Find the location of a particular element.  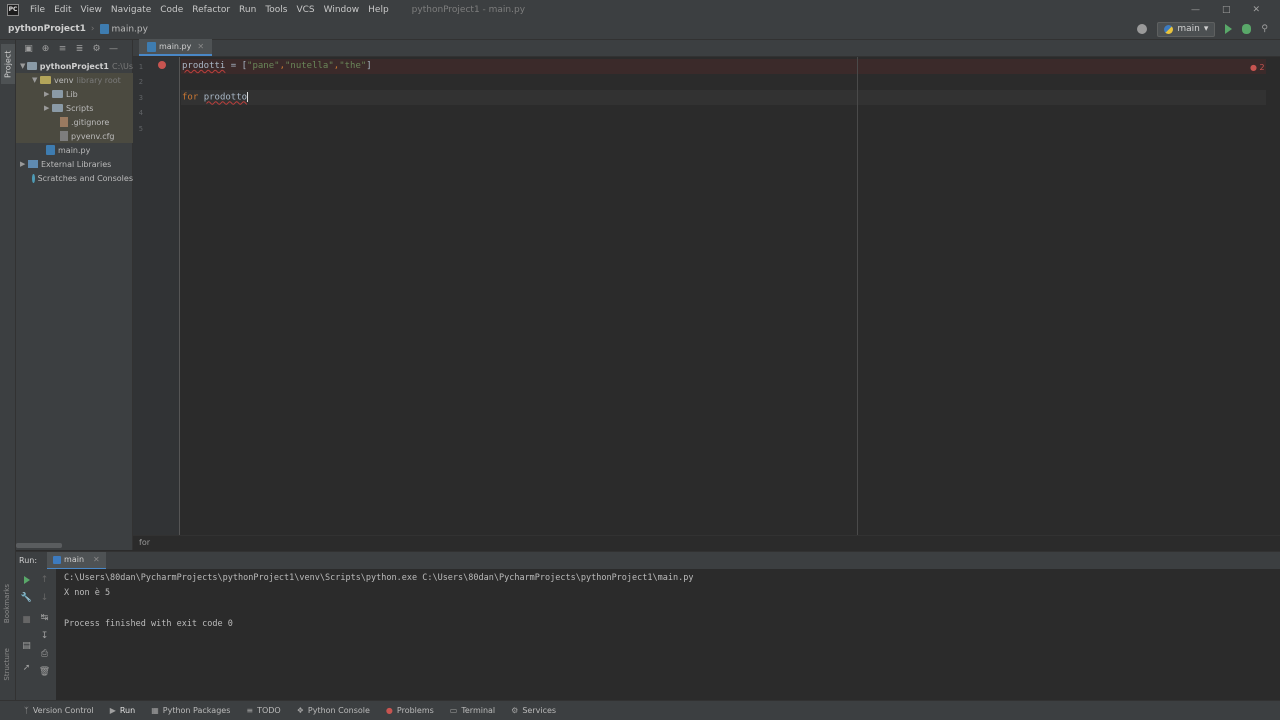

tree-item-label: pythonProject1 is located at coordinates (74, 66).